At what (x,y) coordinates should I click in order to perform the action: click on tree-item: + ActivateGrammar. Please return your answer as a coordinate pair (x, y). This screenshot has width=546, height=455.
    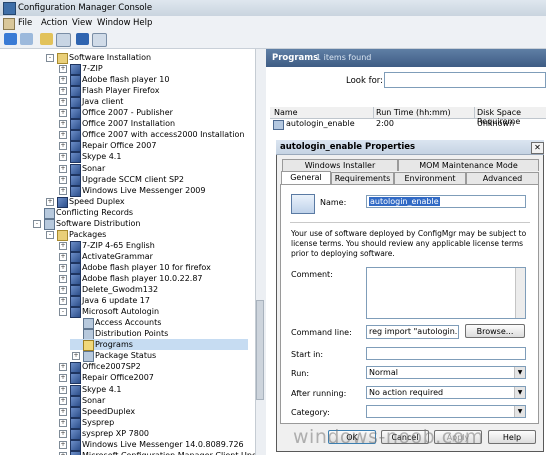
    Looking at the image, I should click on (152, 257).